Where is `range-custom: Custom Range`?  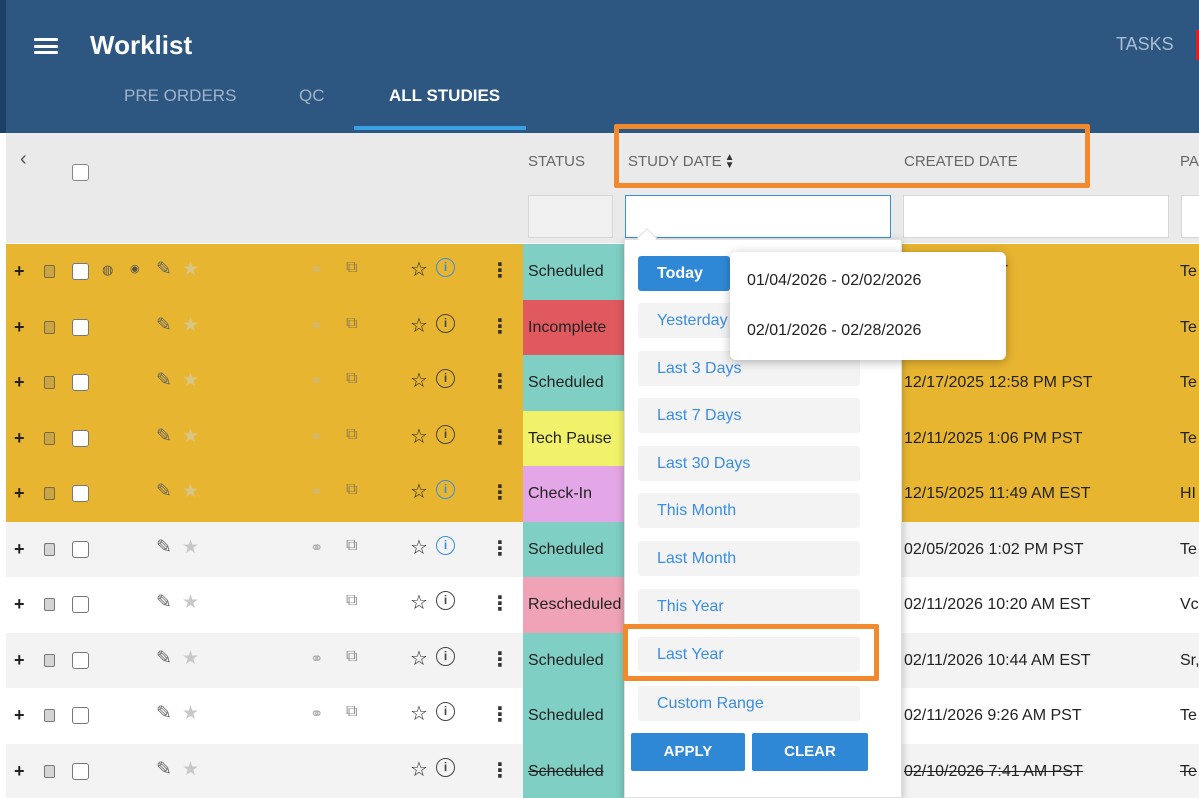 range-custom: Custom Range is located at coordinates (749, 703).